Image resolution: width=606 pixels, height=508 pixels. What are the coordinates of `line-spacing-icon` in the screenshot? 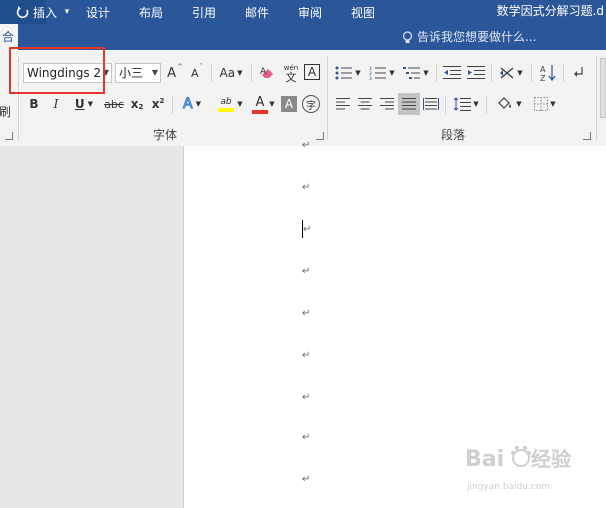 It's located at (462, 104).